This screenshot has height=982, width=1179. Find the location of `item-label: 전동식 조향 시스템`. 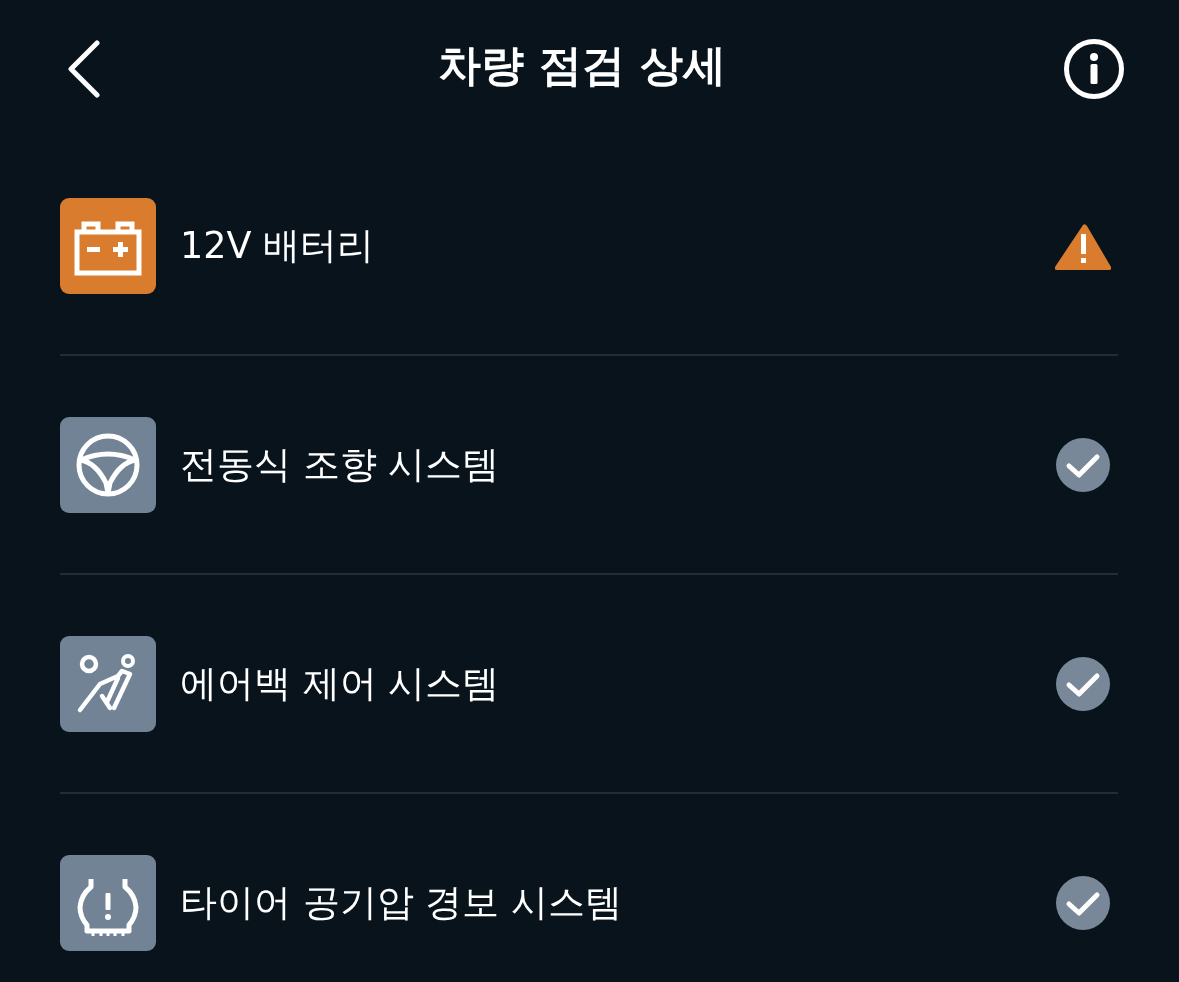

item-label: 전동식 조향 시스템 is located at coordinates (340, 464).